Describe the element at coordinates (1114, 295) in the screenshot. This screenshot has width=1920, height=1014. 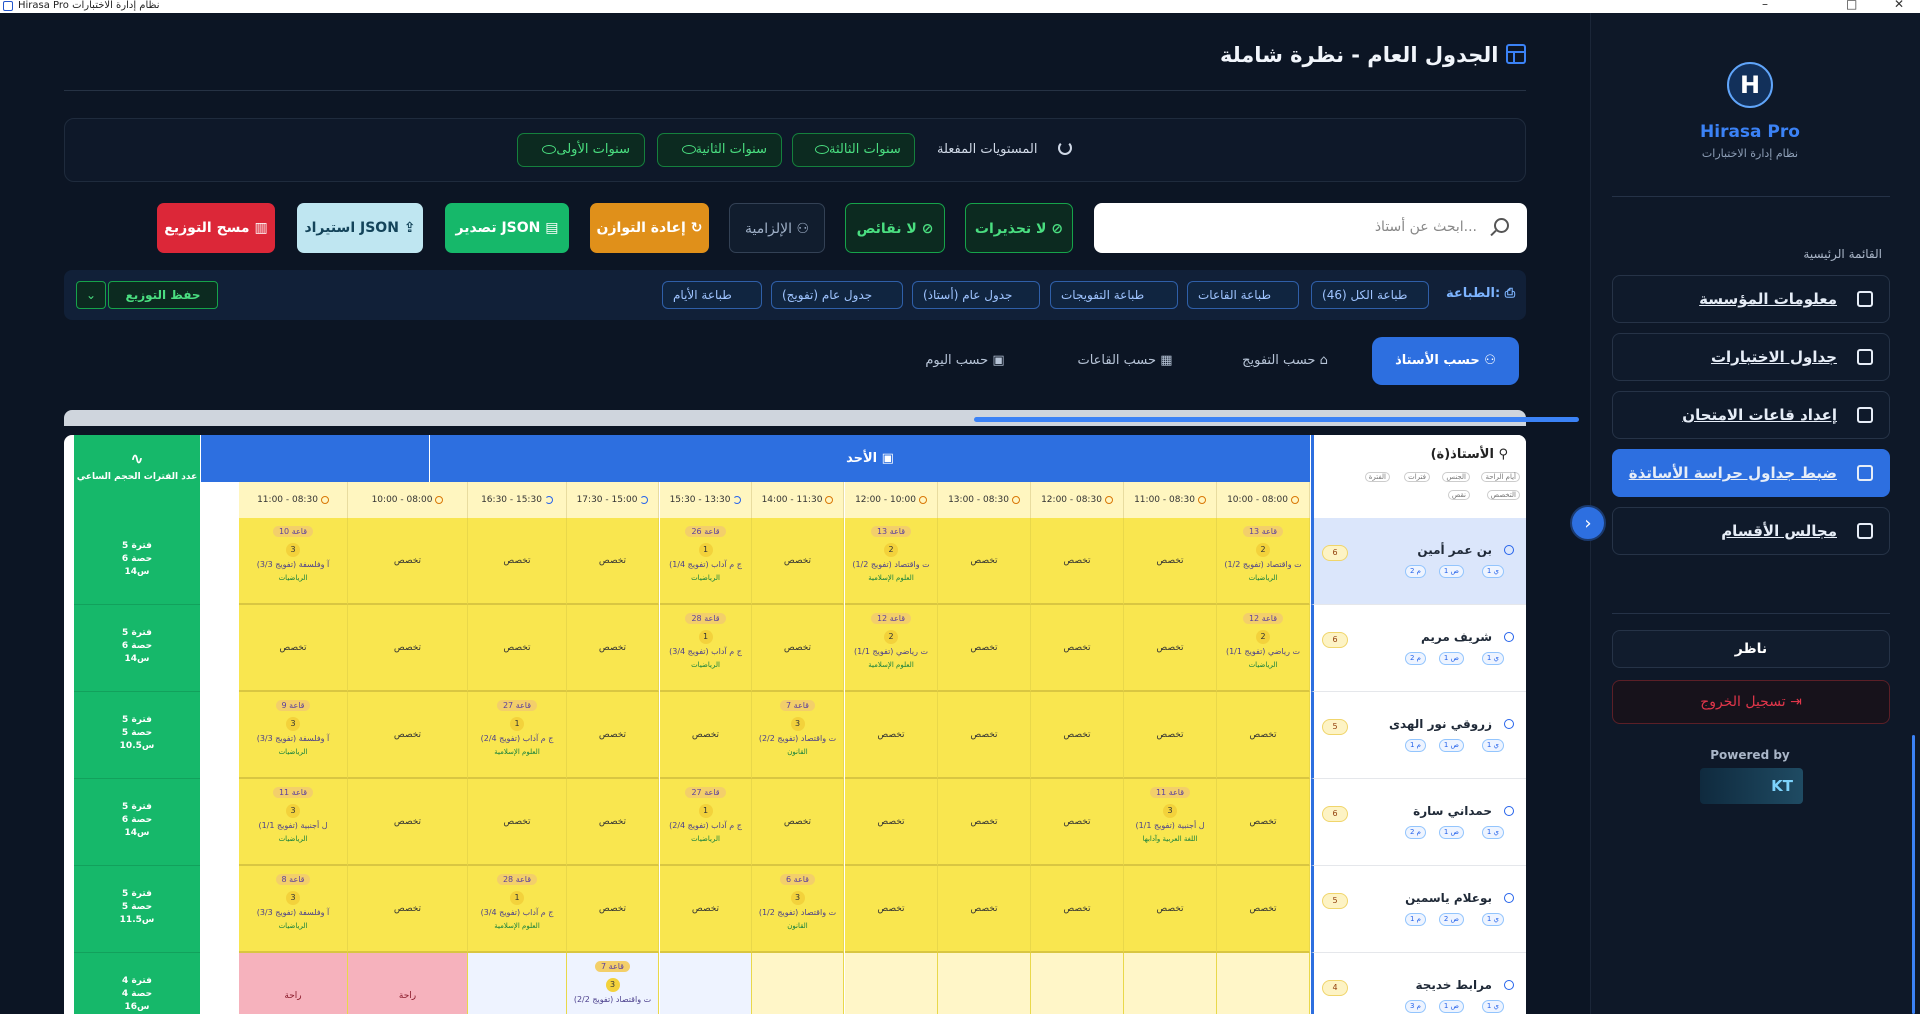
I see `print-groups-button: طباعة التفويجات` at that location.